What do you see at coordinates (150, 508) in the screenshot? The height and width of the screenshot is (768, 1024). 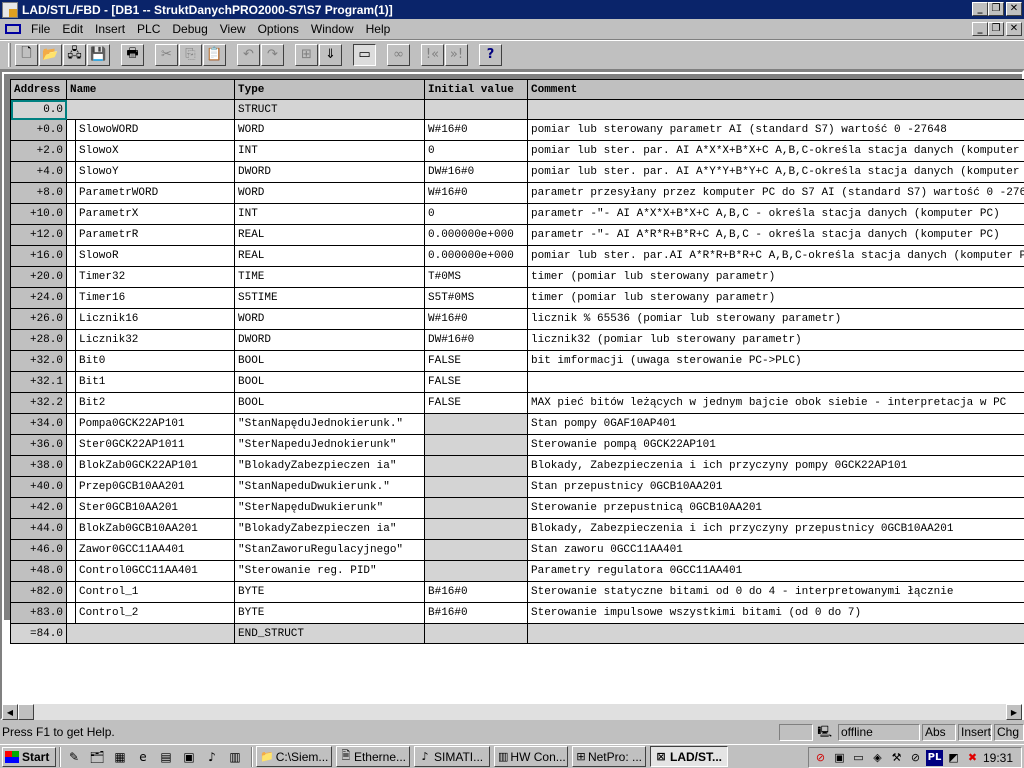 I see `name-cell: Ster0GCB10AA201` at bounding box center [150, 508].